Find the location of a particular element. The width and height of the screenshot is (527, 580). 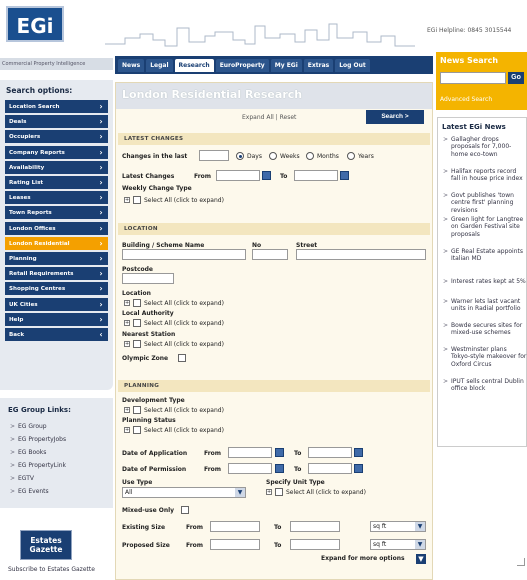

weekly-change-type-checkbox is located at coordinates (137, 200).